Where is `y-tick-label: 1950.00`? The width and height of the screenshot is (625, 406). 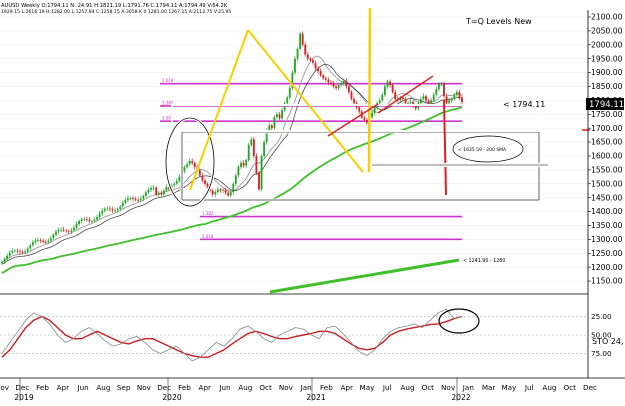
y-tick-label: 1950.00 is located at coordinates (607, 58).